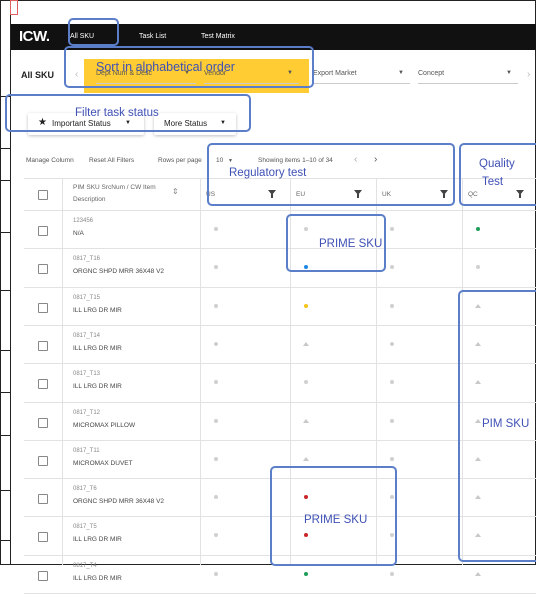 The image size is (536, 594). What do you see at coordinates (111, 160) in the screenshot?
I see `reset-filters-link: Reset All Filters` at bounding box center [111, 160].